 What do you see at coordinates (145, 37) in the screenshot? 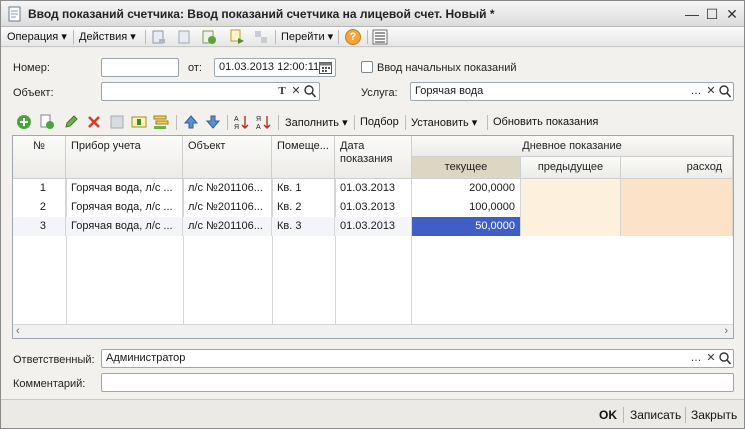
I see `menu-separator` at bounding box center [145, 37].